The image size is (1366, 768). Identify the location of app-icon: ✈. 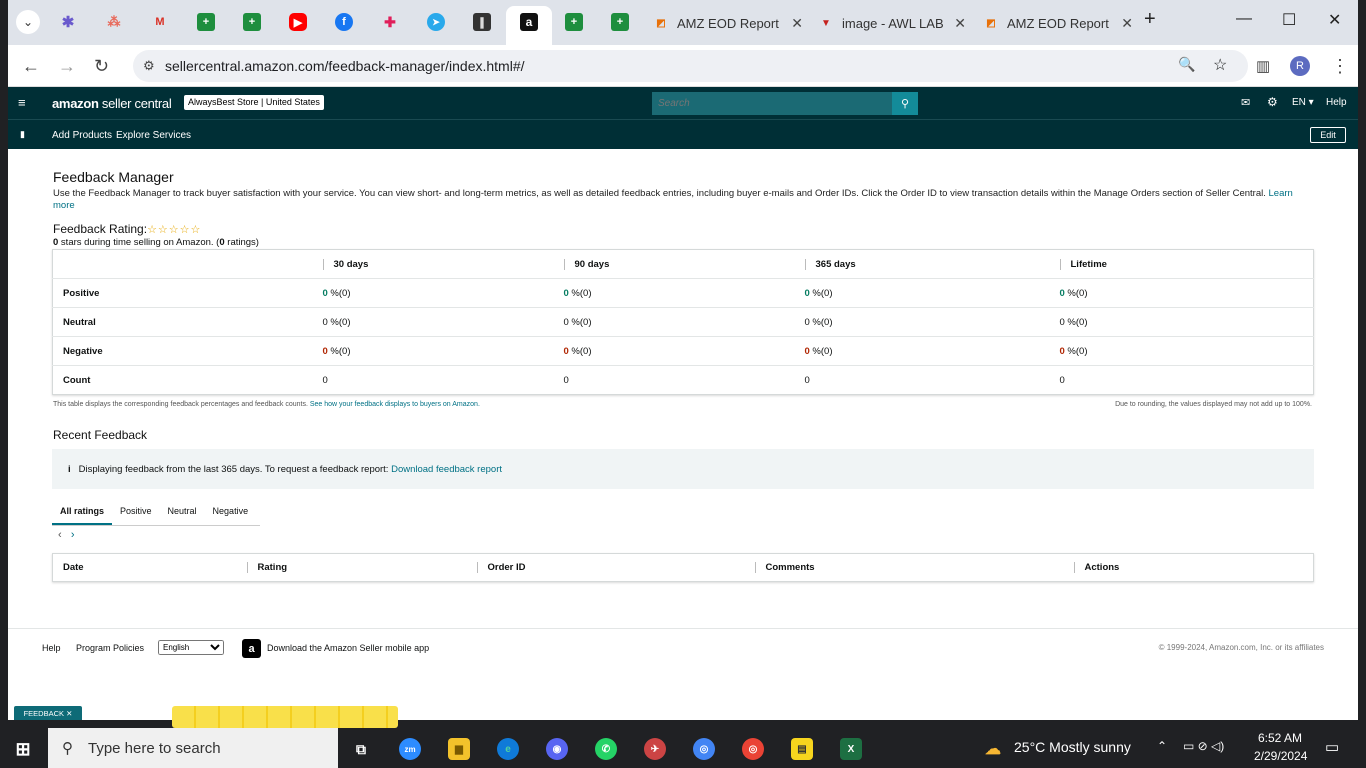
(655, 749).